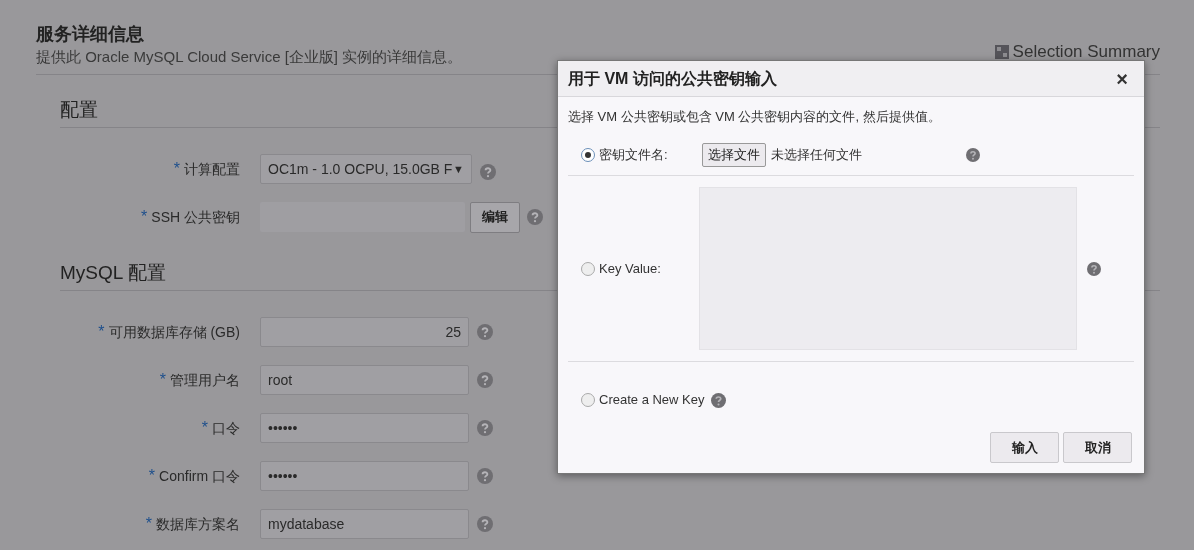  What do you see at coordinates (195, 217) in the screenshot?
I see `field-label: SSH 公共密钥` at bounding box center [195, 217].